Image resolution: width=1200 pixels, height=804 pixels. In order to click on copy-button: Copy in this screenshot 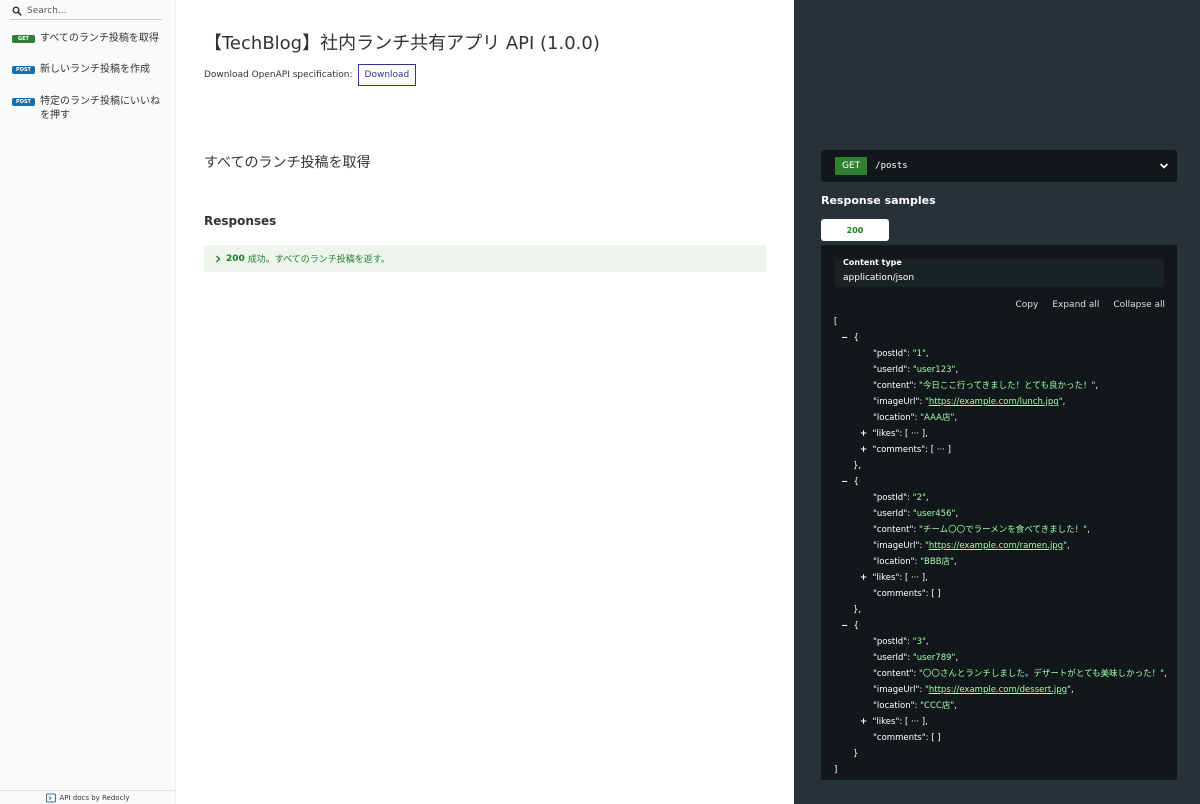, I will do `click(1026, 305)`.